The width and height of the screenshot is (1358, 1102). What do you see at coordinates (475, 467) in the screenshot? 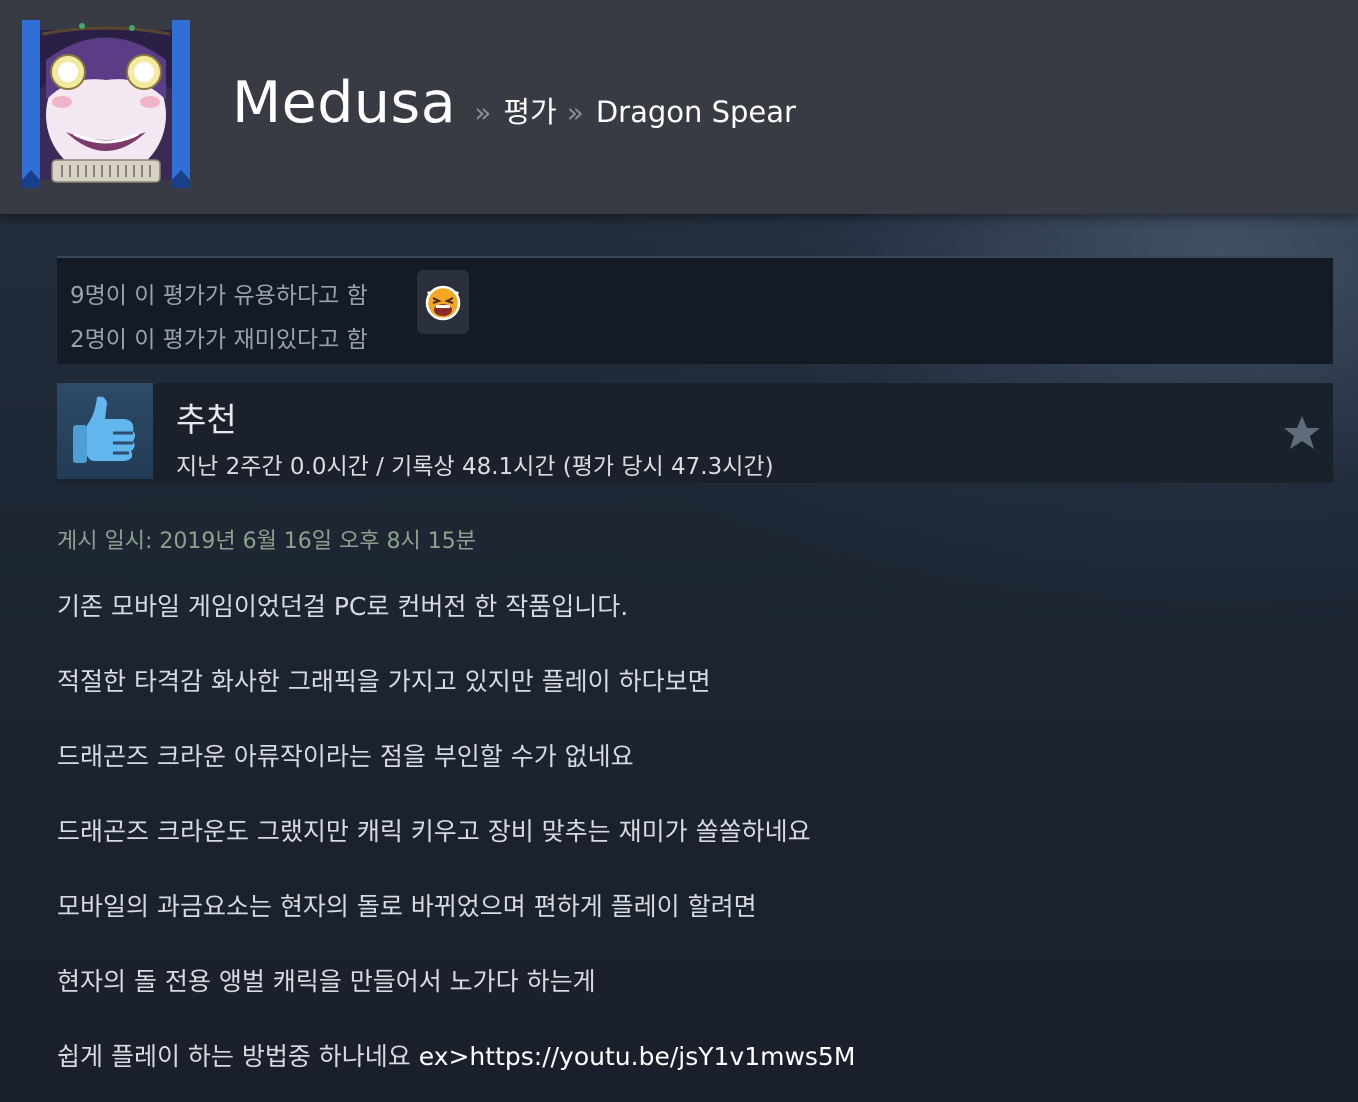
I see `playtime-hours: 지난 2주간 0.0시간 / 기록상 48.1시간 (평가 당시 47.3시간)` at bounding box center [475, 467].